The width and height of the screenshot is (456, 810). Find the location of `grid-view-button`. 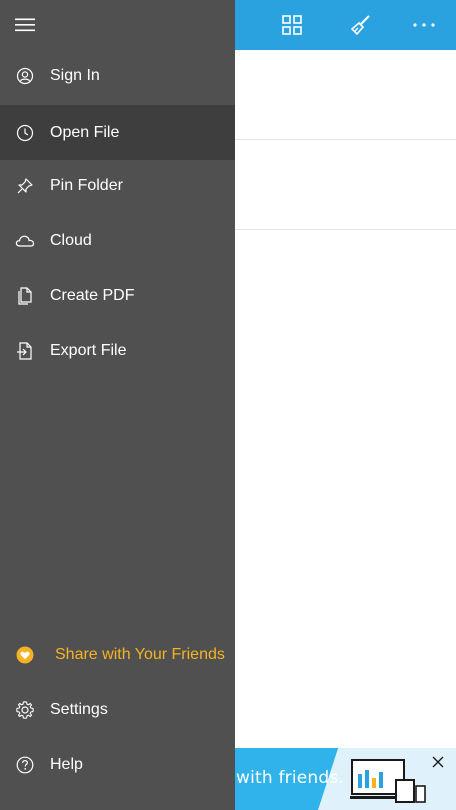

grid-view-button is located at coordinates (292, 25).